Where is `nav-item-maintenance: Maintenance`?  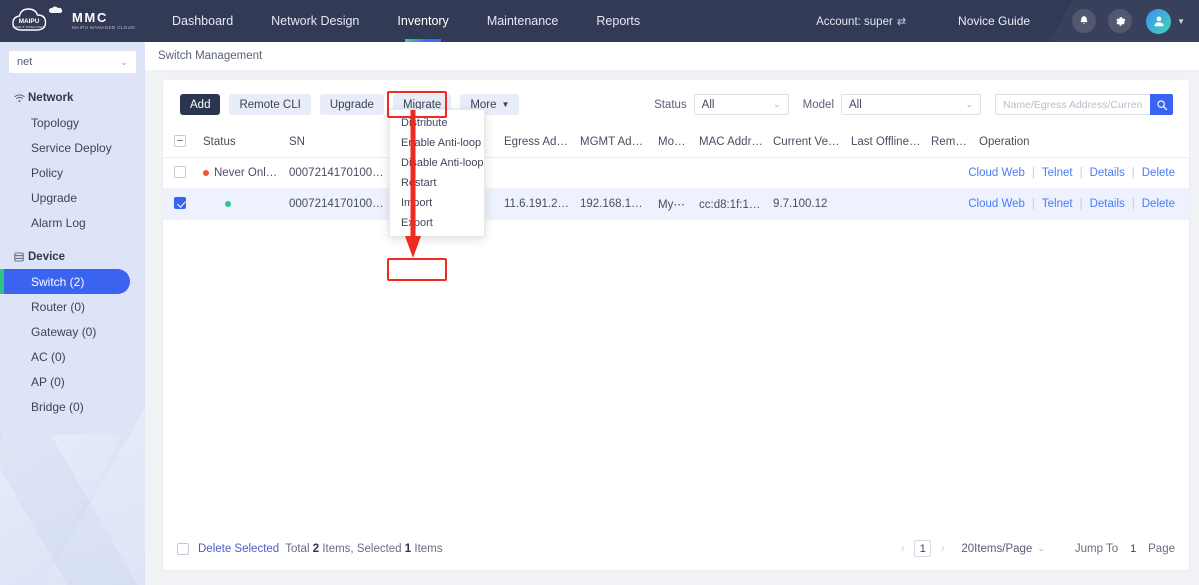 nav-item-maintenance: Maintenance is located at coordinates (523, 21).